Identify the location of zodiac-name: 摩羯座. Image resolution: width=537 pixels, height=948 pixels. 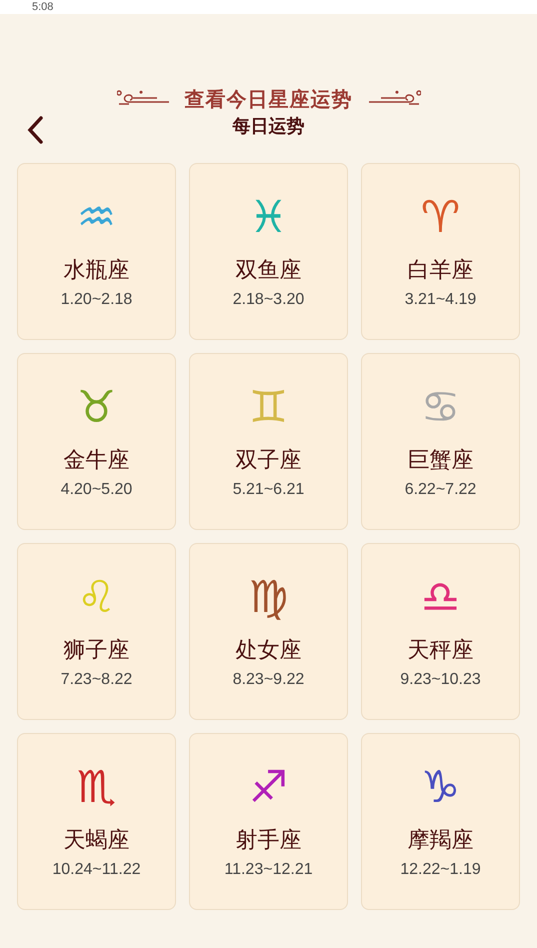
(441, 840).